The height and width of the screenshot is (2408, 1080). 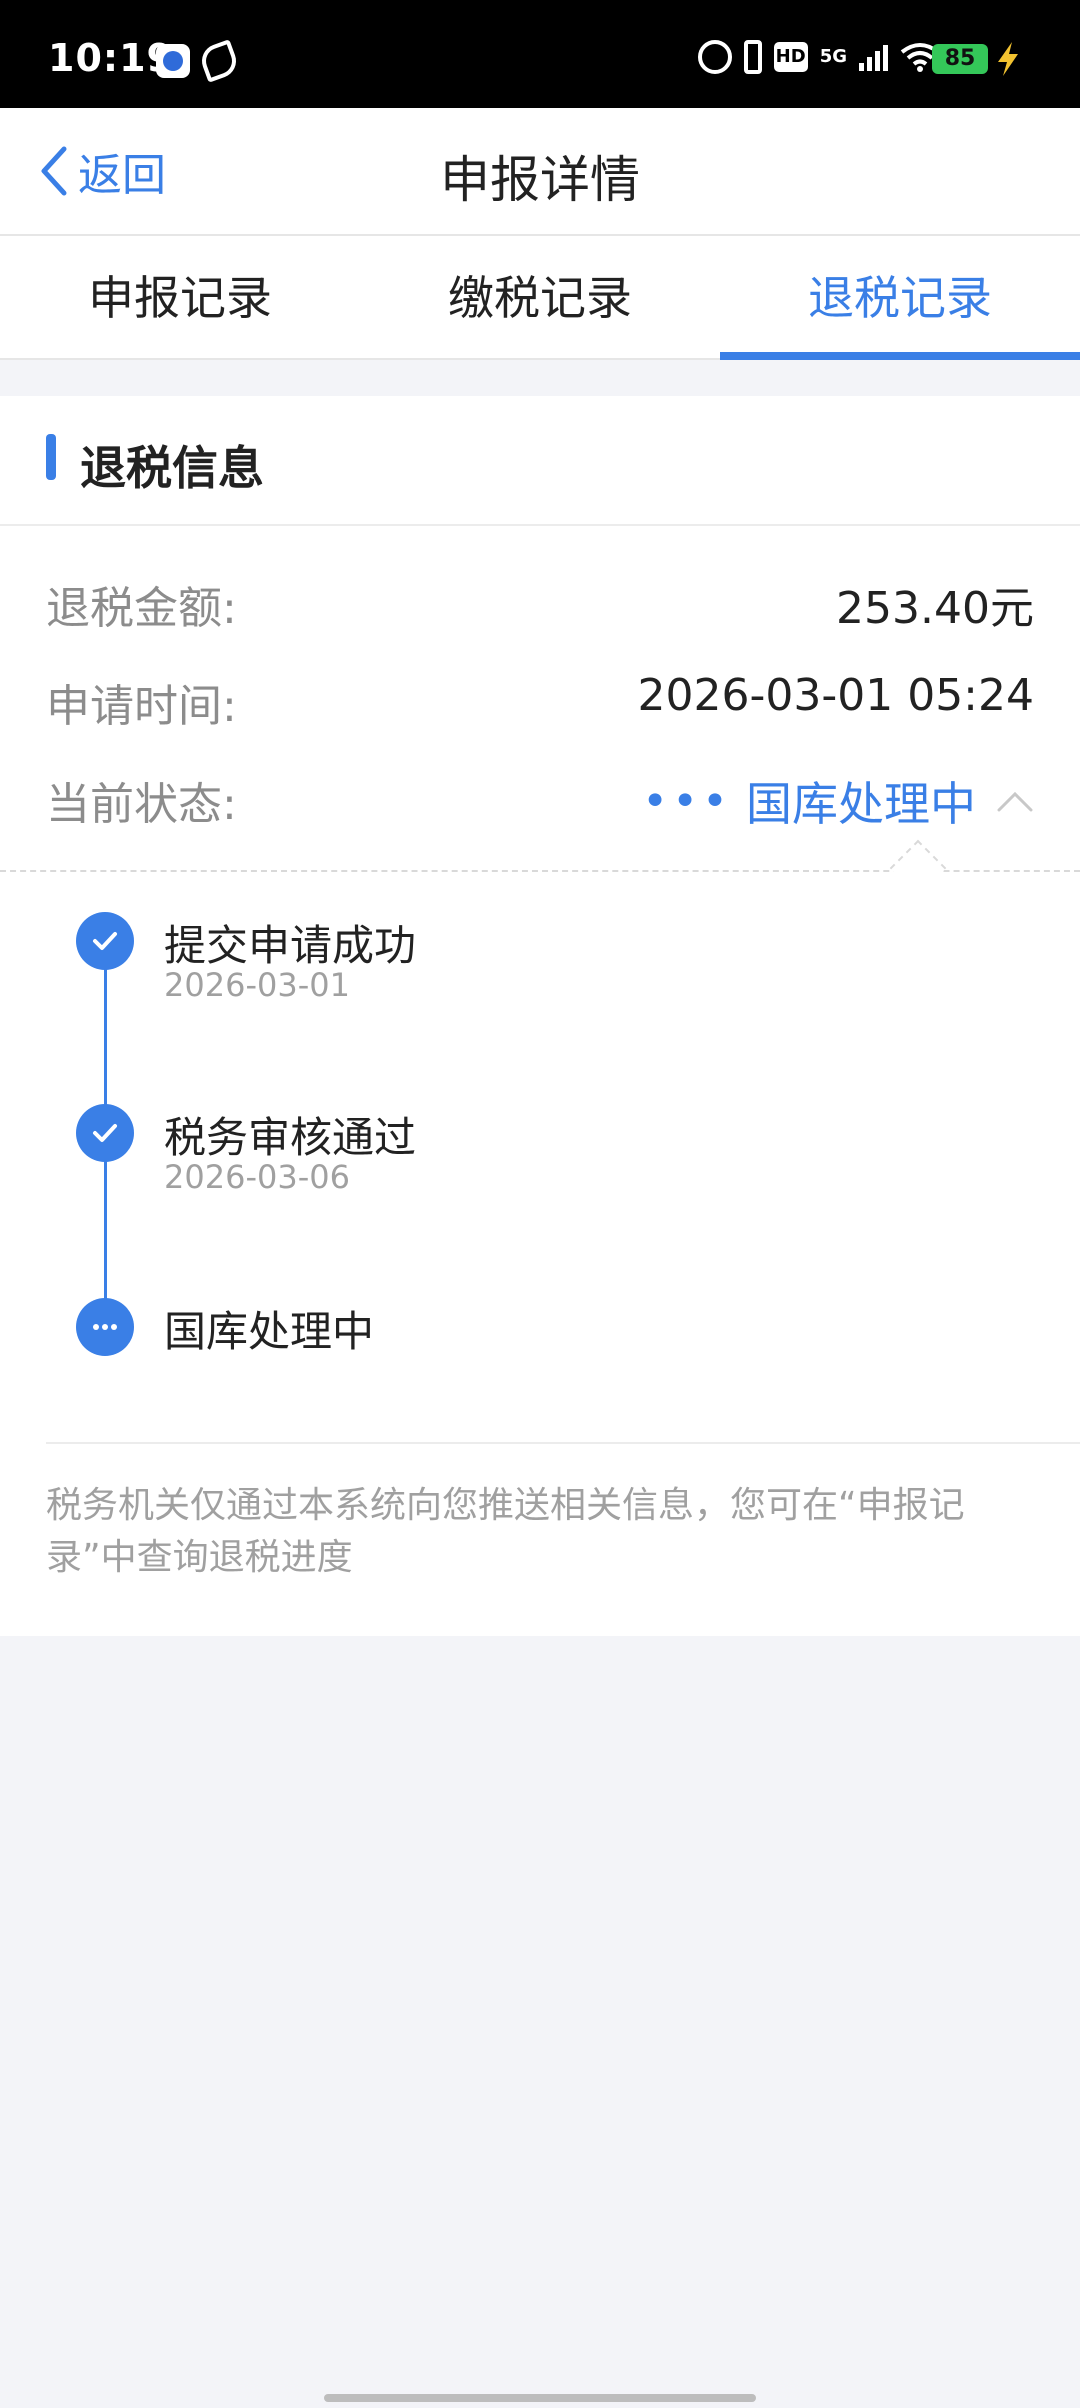 What do you see at coordinates (105, 1327) in the screenshot?
I see `dots-icon` at bounding box center [105, 1327].